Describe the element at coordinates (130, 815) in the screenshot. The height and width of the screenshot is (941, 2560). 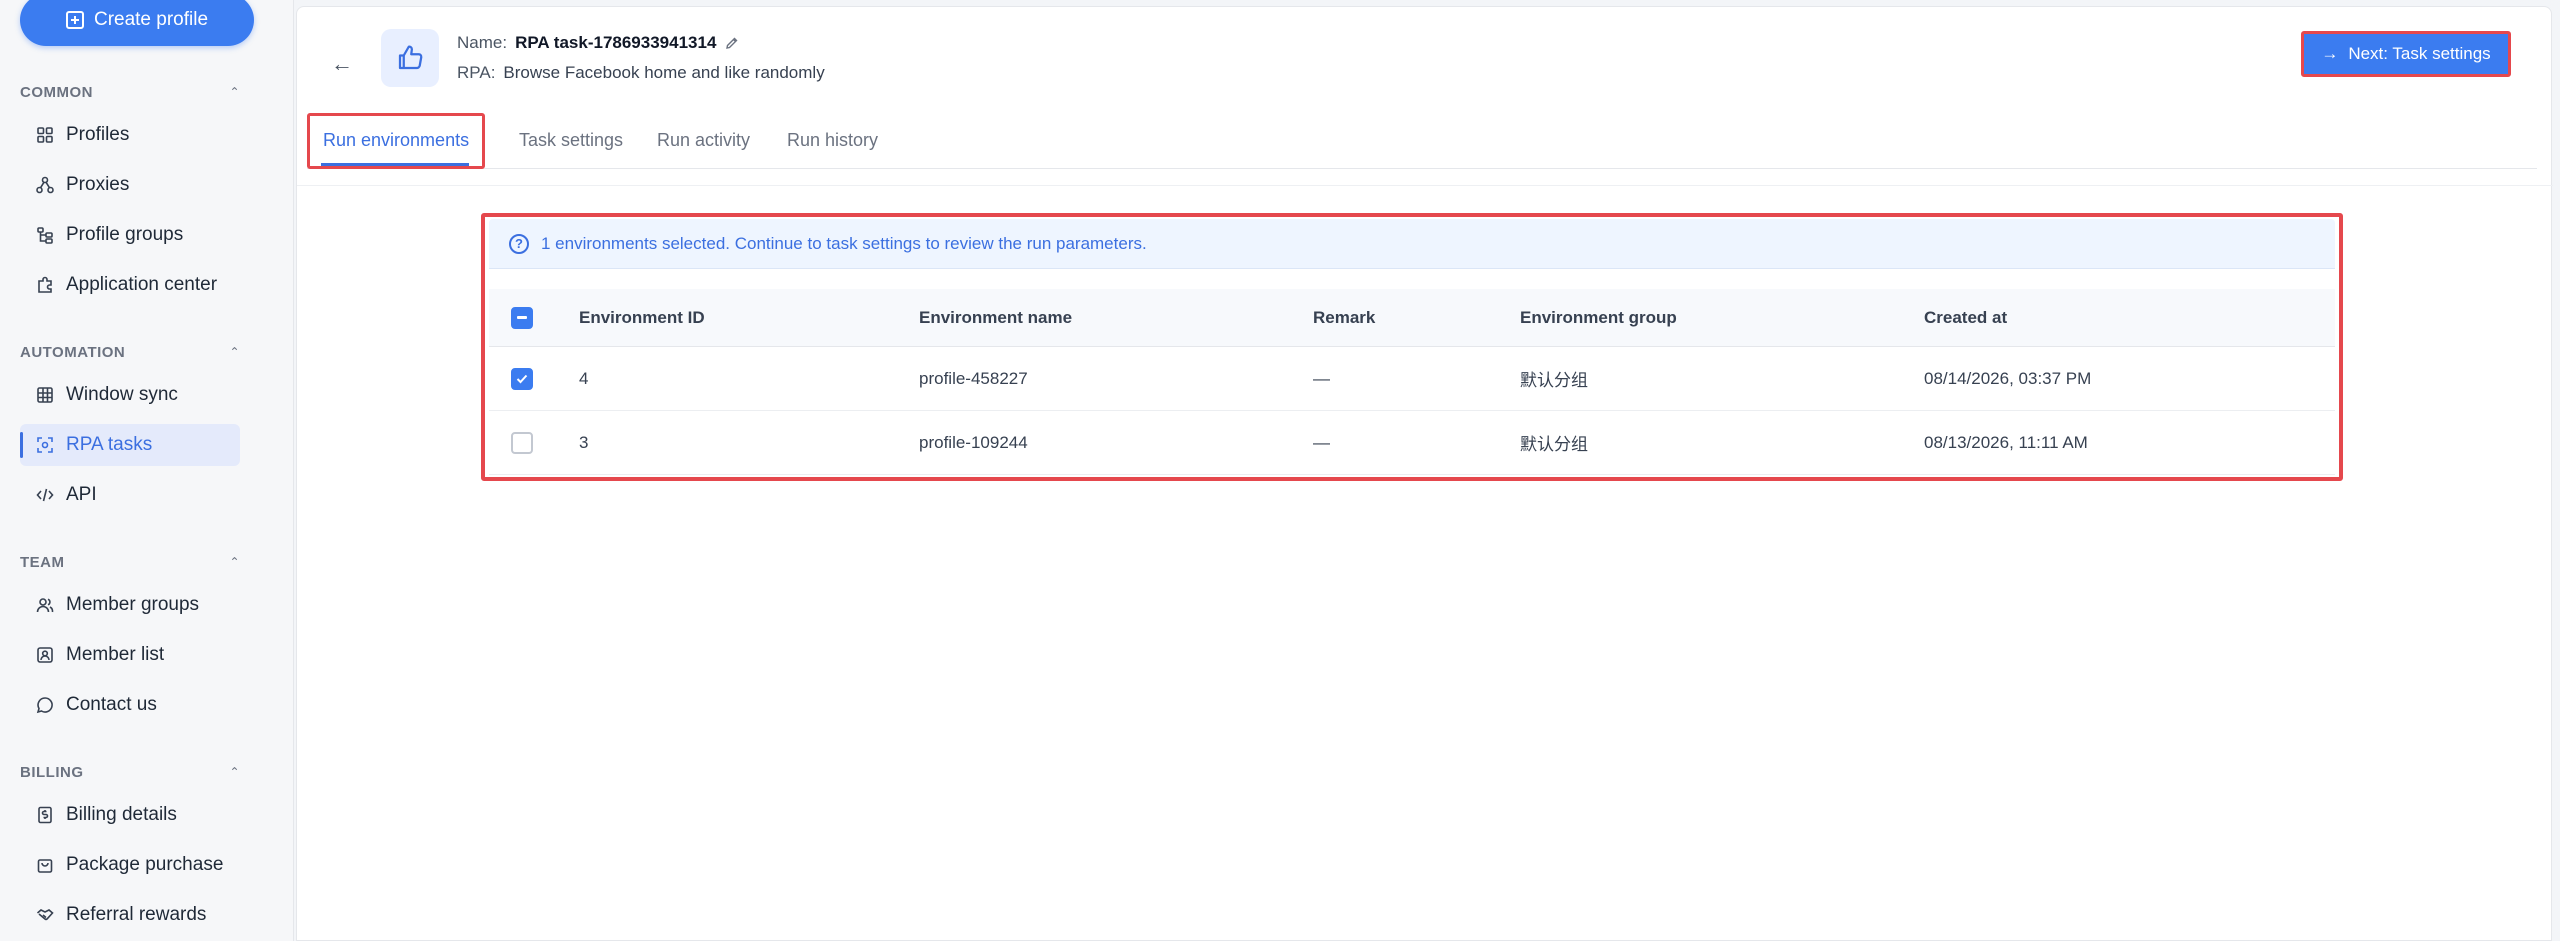
I see `sidebar-item-billing-details: Billing details` at that location.